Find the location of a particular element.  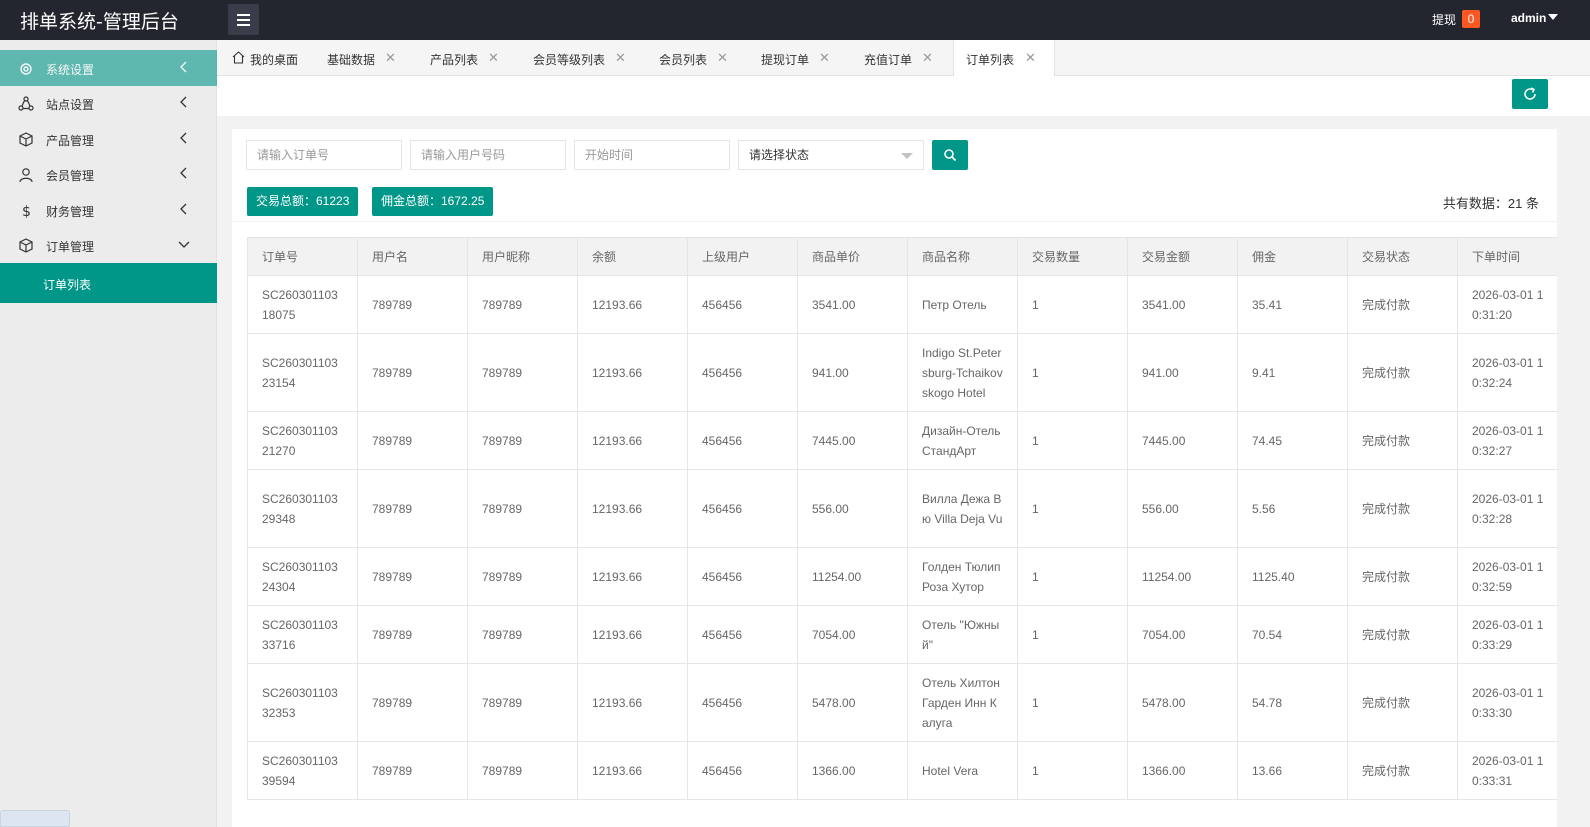

table-cell: 1 is located at coordinates (1072, 576).